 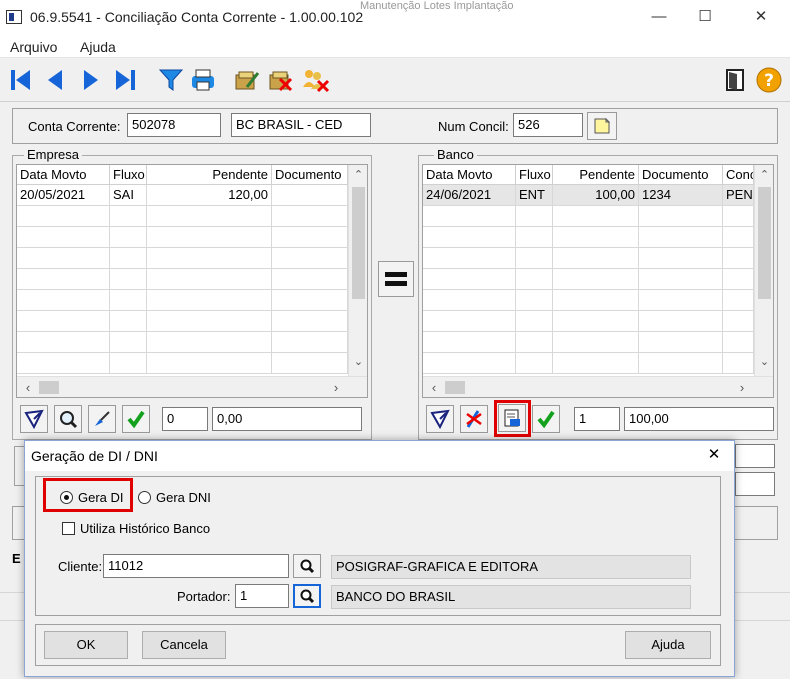 I want to click on dialog-close-button: ✕, so click(x=714, y=456).